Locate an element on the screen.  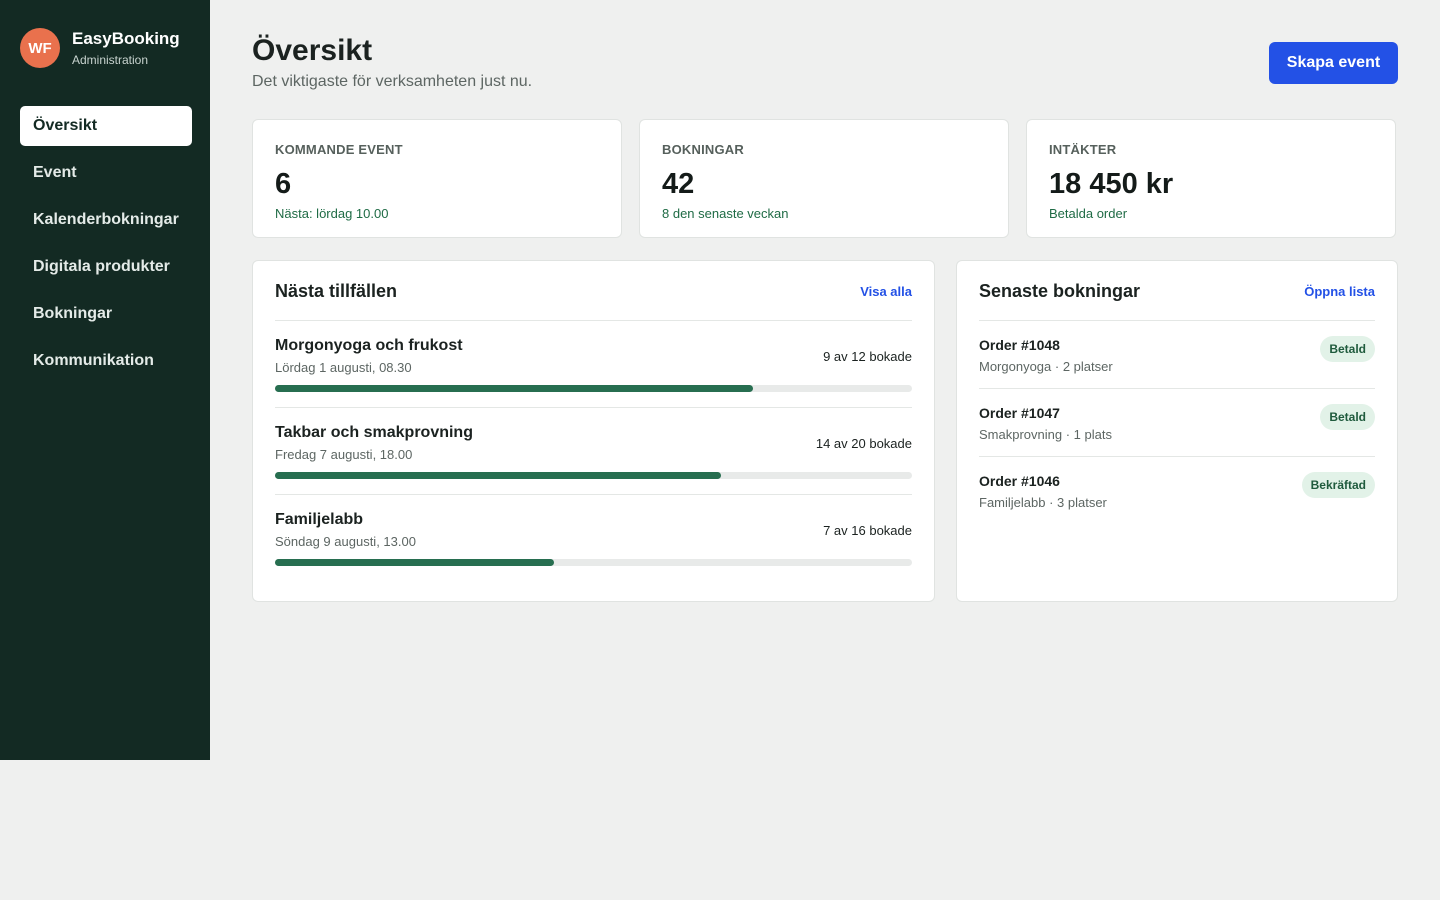
event-date: Söndag 9 augusti, 13.00 is located at coordinates (345, 541).